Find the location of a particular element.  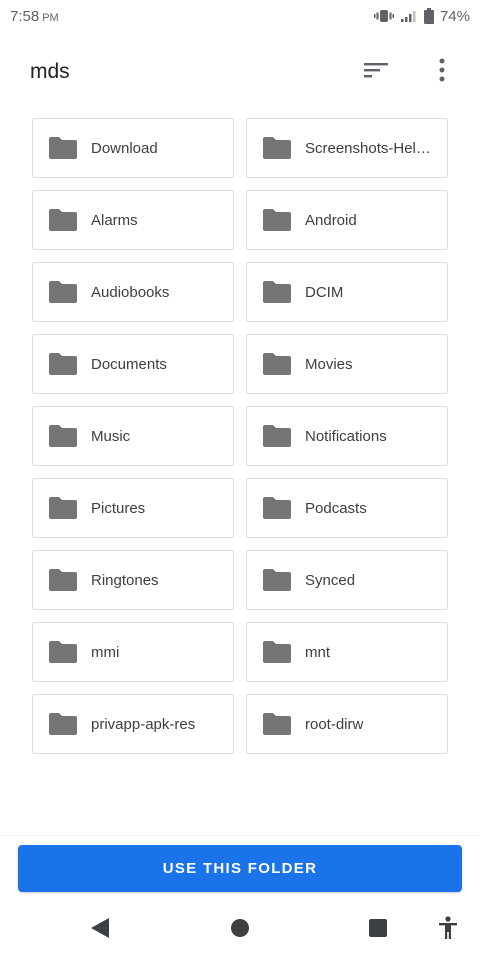

more-vert-icon is located at coordinates (442, 72).